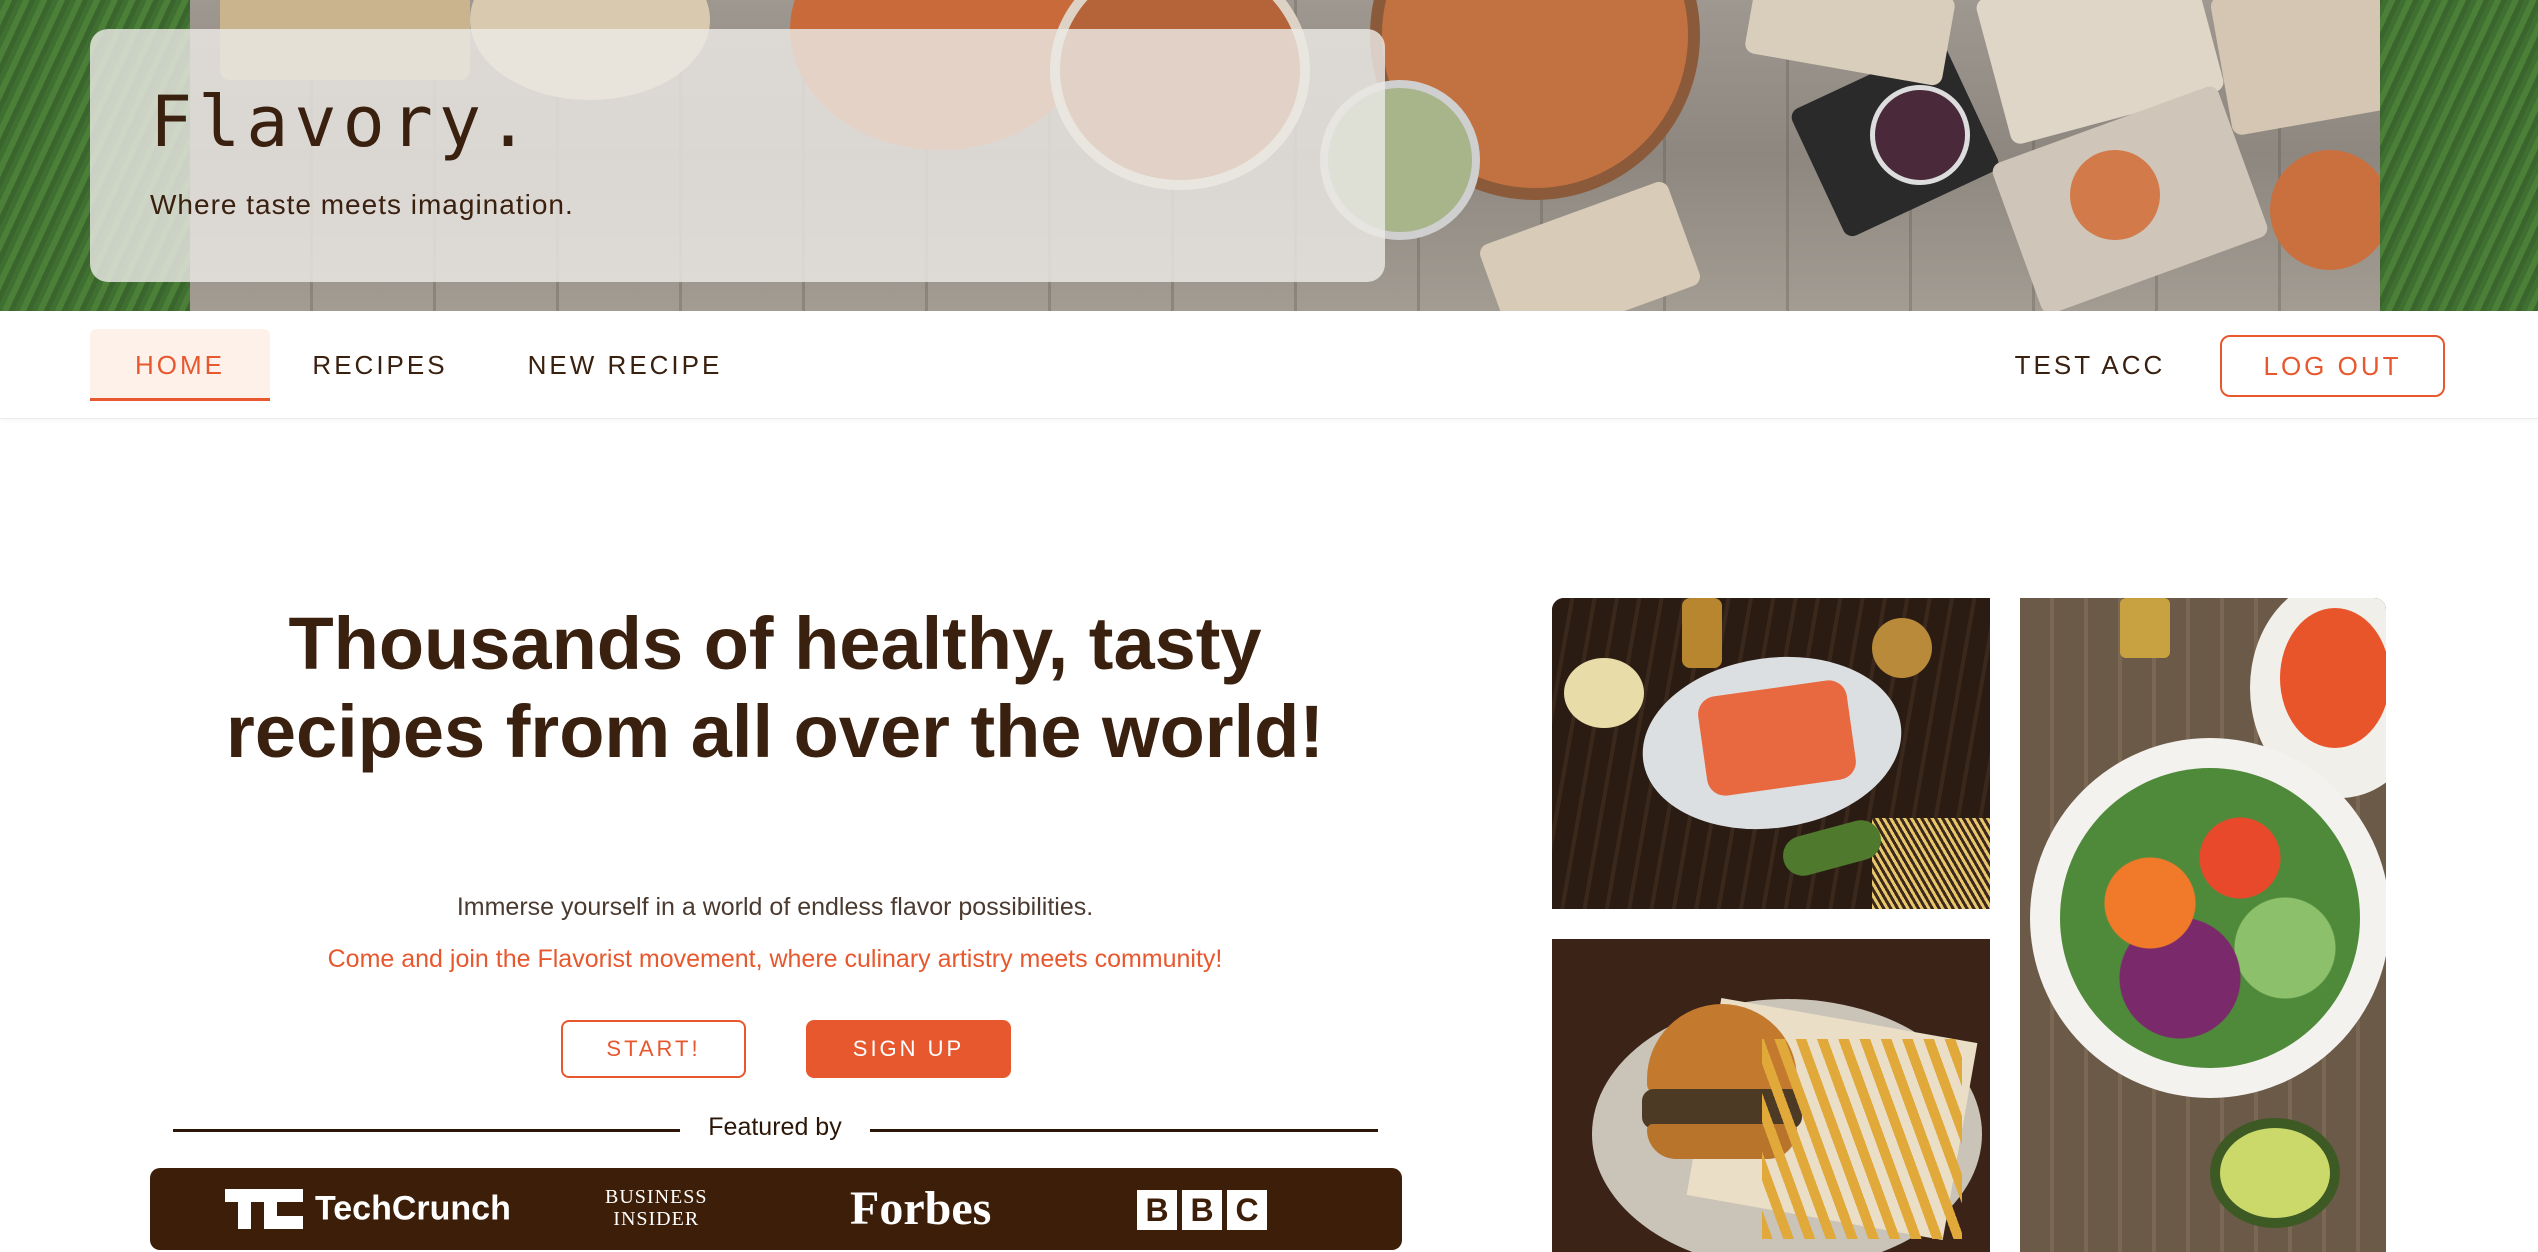  What do you see at coordinates (737, 155) in the screenshot?
I see `brand-card: Flavory. Where taste meets imagination.` at bounding box center [737, 155].